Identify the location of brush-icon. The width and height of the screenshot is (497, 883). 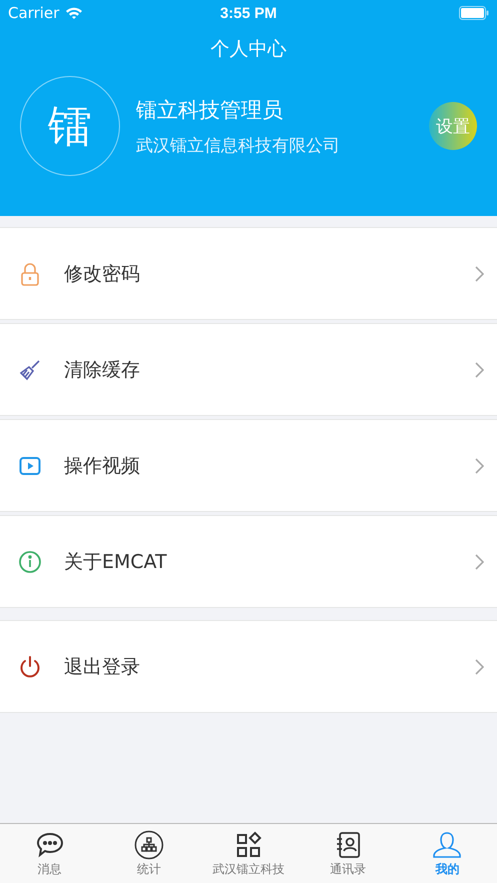
(30, 370).